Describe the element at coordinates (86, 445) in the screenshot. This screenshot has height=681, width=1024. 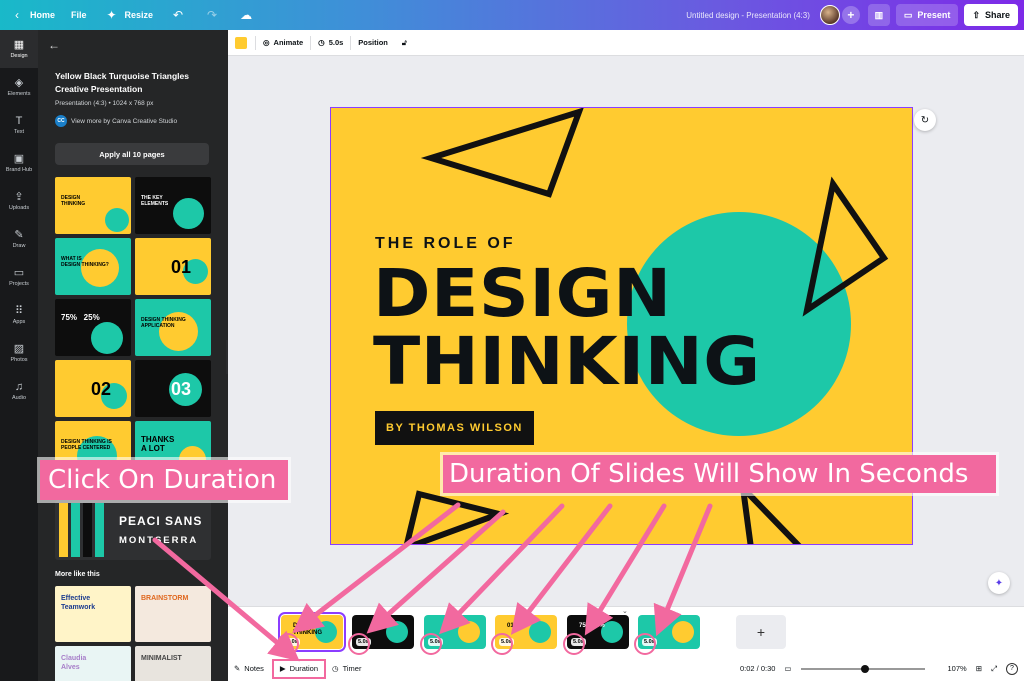
I see `thumb-title: DESIGN THINKING IS PEOPLE CENTERED` at that location.